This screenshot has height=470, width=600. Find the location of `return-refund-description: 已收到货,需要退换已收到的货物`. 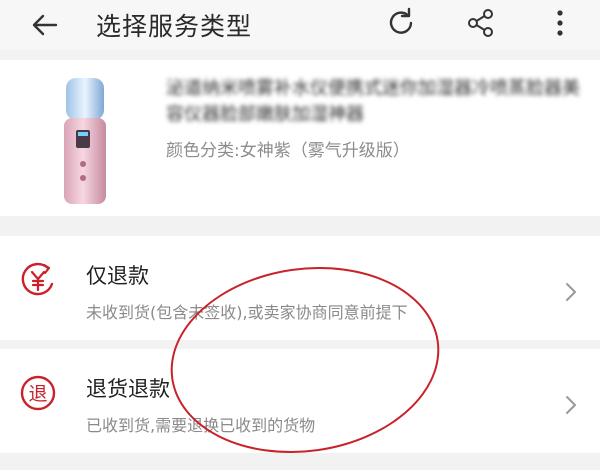

return-refund-description: 已收到货,需要退换已收到的货物 is located at coordinates (201, 425).